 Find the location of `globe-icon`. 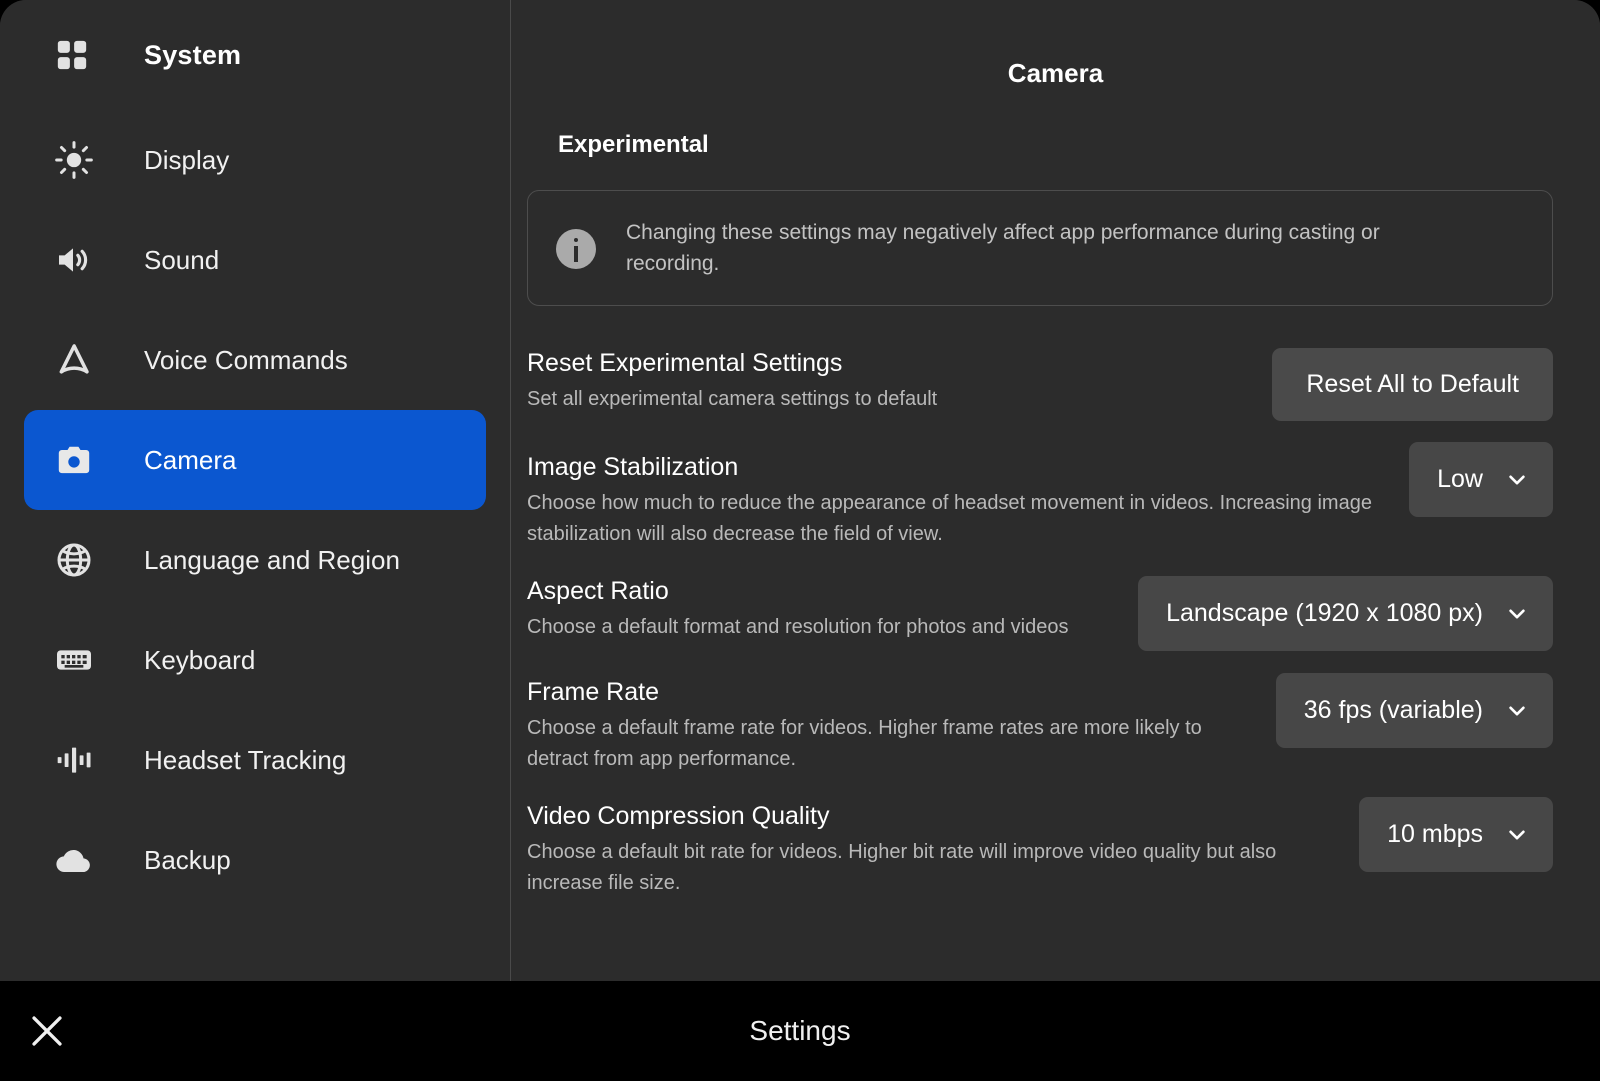

globe-icon is located at coordinates (74, 560).